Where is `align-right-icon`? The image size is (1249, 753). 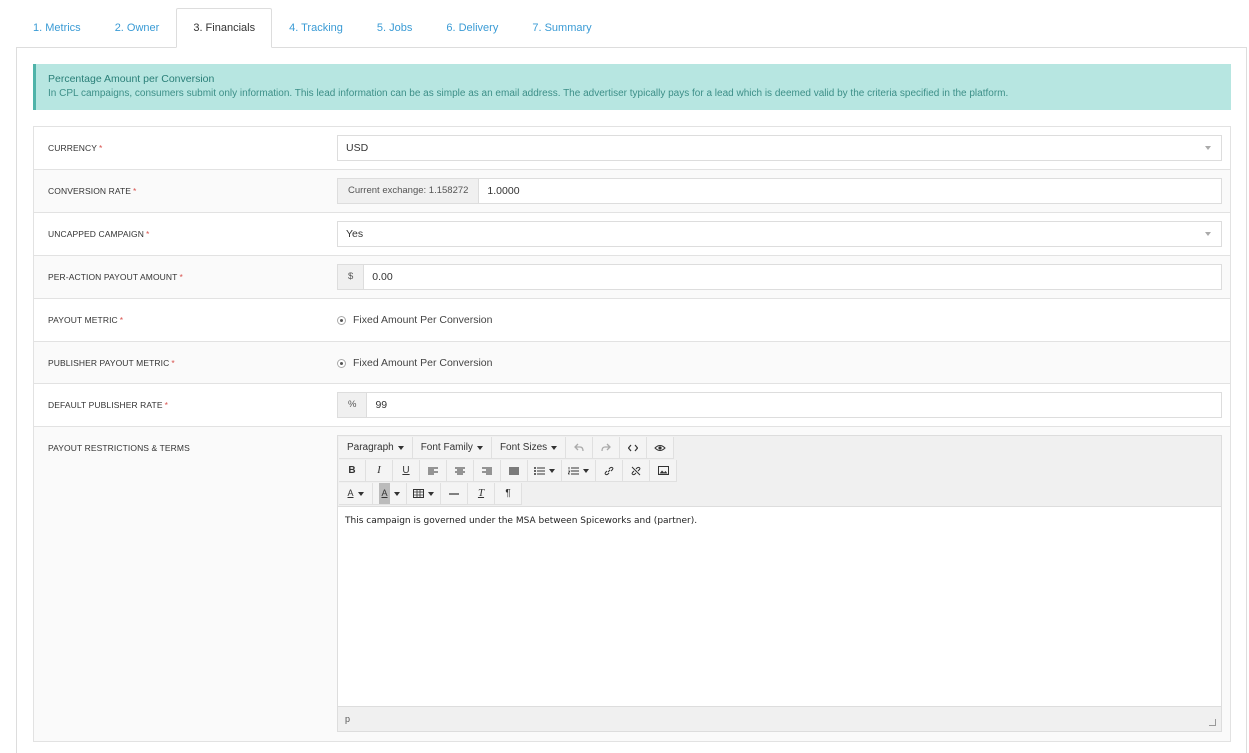 align-right-icon is located at coordinates (487, 470).